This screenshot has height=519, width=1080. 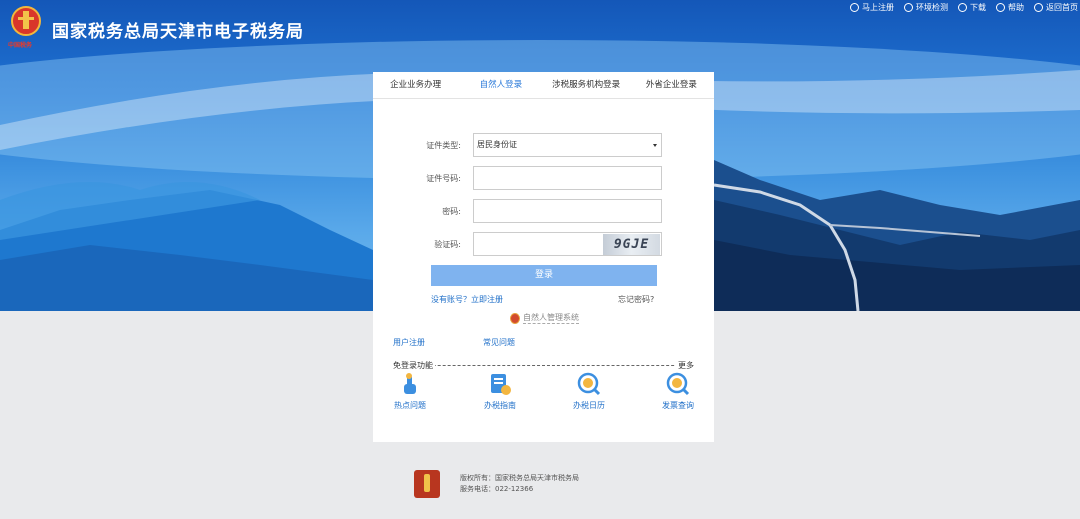 I want to click on id-type-label: 证件类型:, so click(x=443, y=145).